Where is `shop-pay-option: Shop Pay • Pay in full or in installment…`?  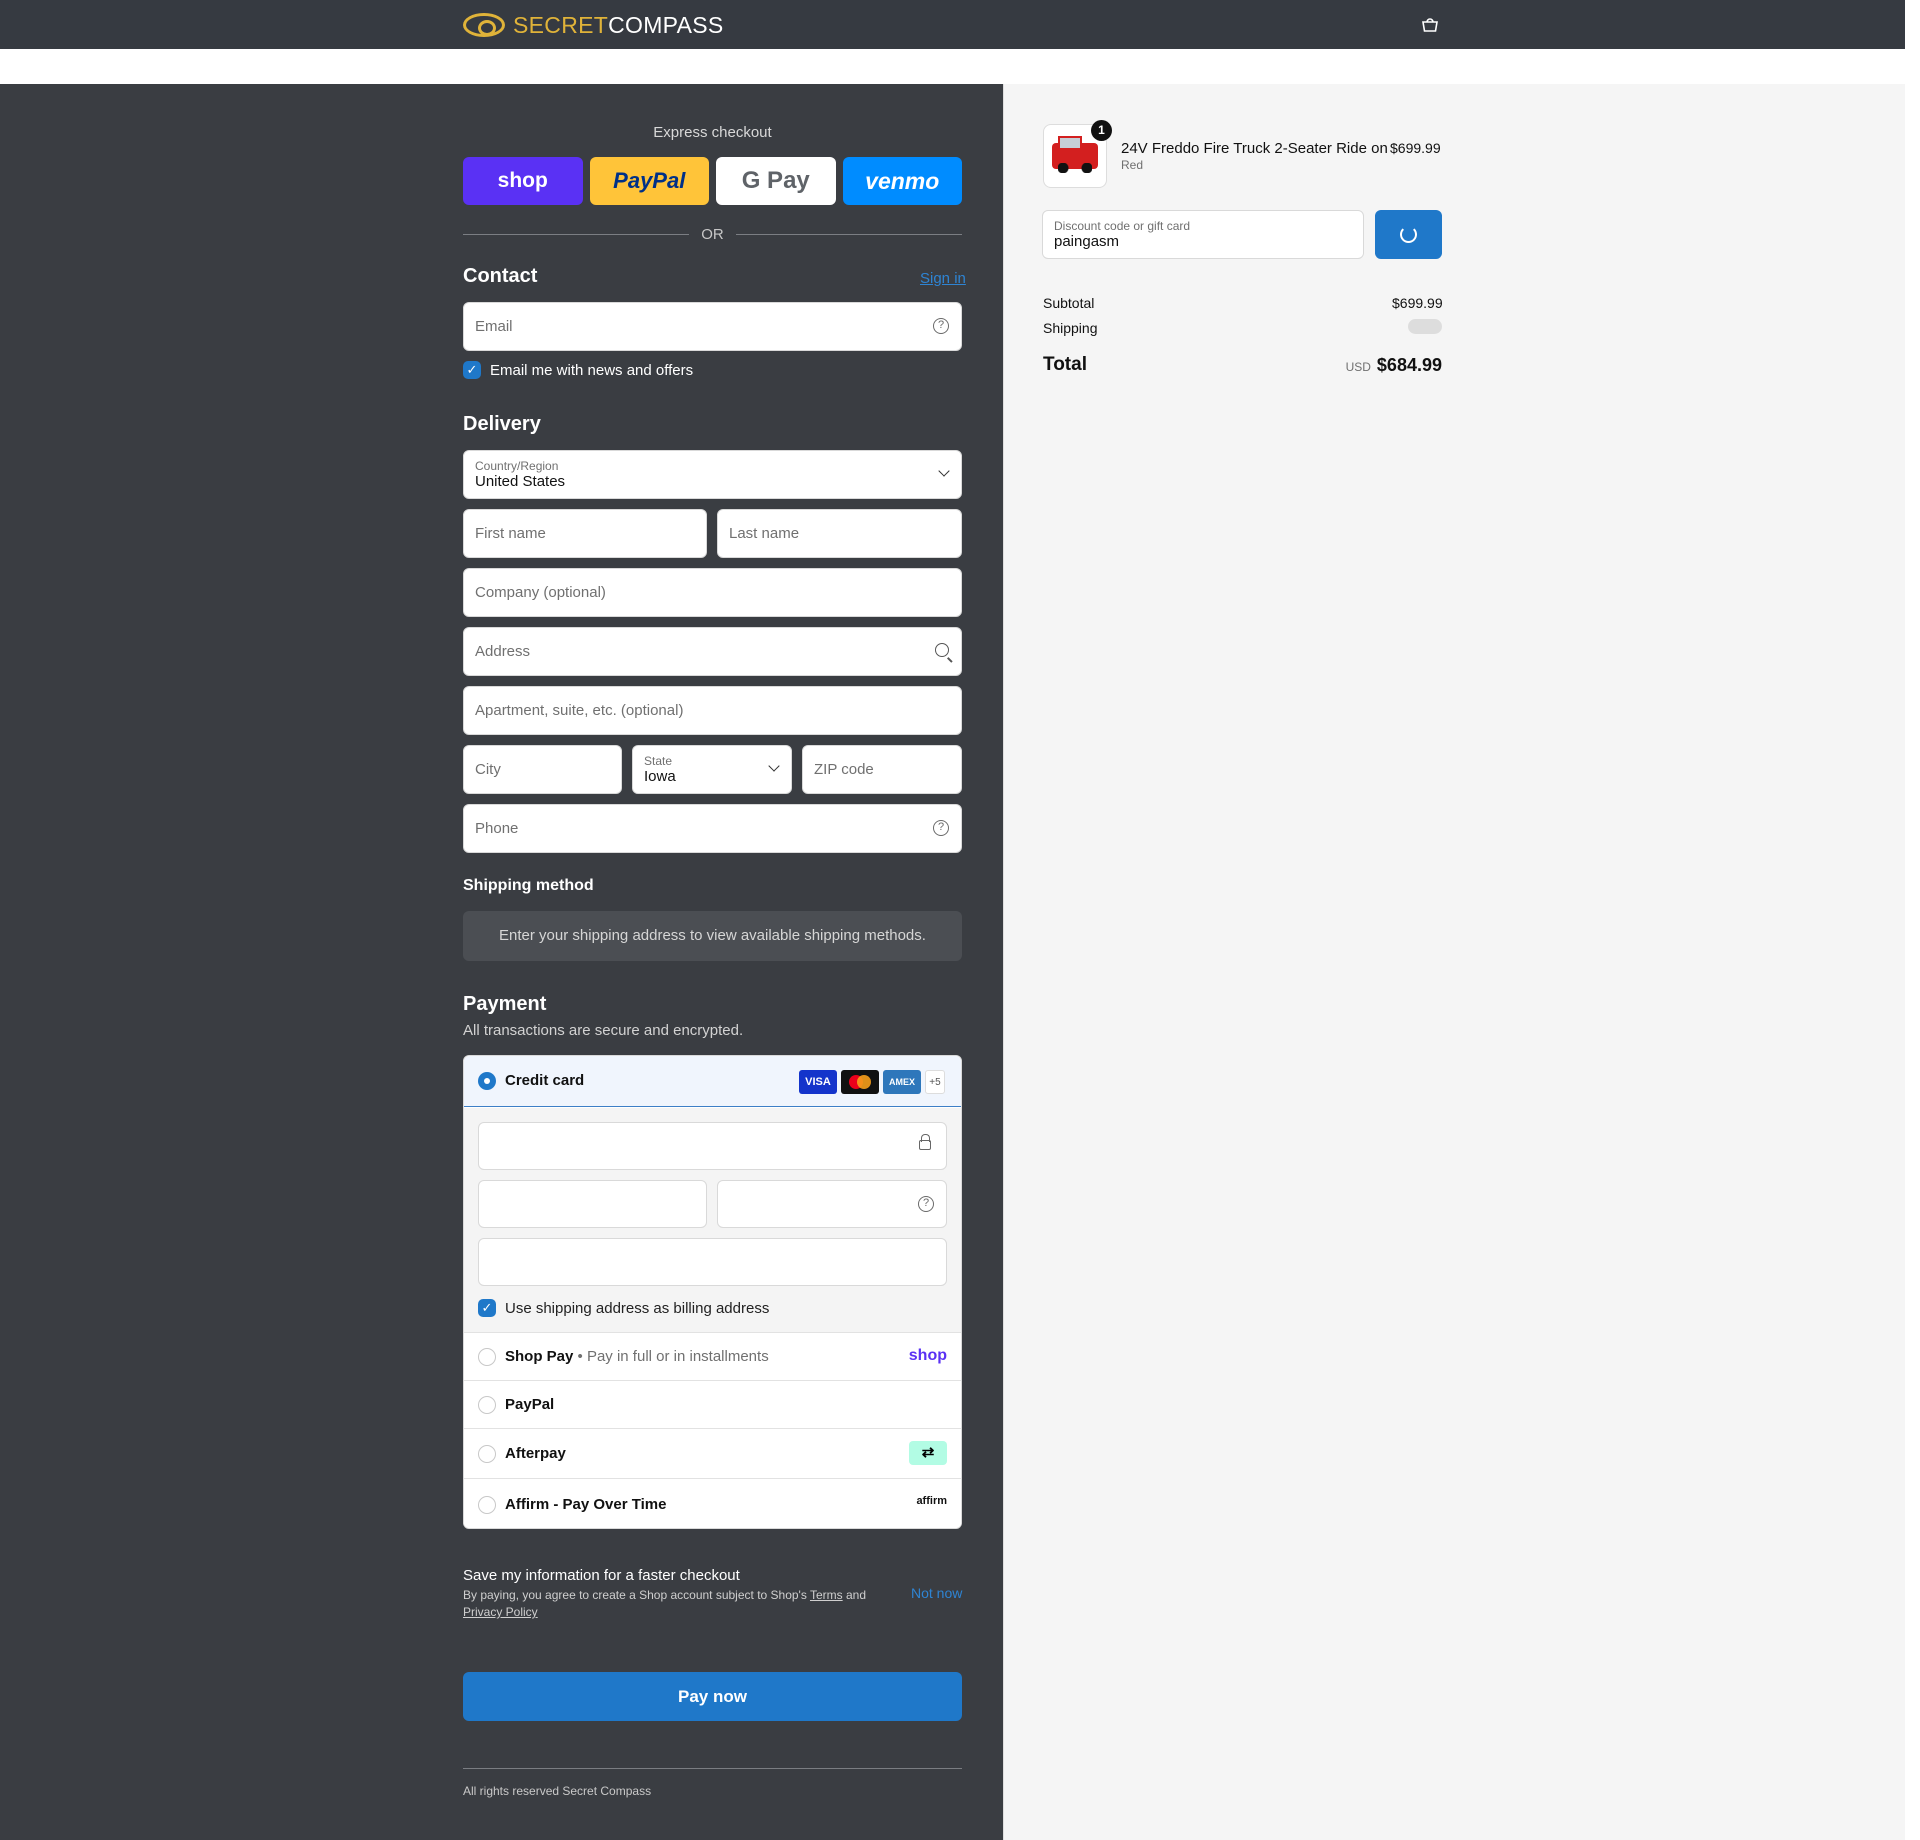 shop-pay-option: Shop Pay • Pay in full or in installment… is located at coordinates (712, 1356).